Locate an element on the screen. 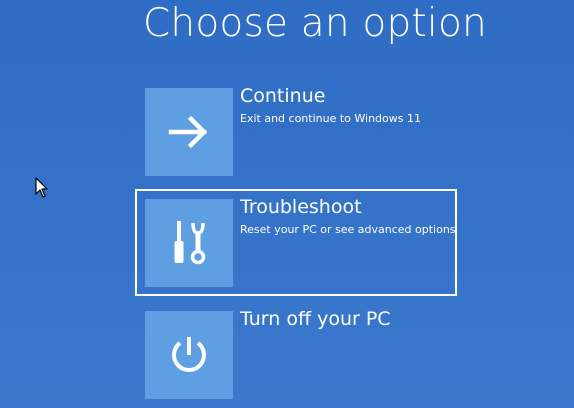 The height and width of the screenshot is (408, 574). continue-tile is located at coordinates (189, 132).